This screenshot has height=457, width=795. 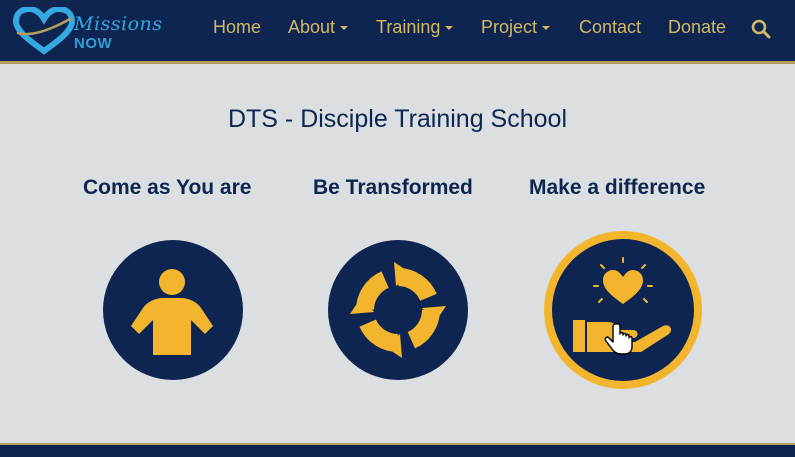 I want to click on nav-about: About, so click(x=318, y=27).